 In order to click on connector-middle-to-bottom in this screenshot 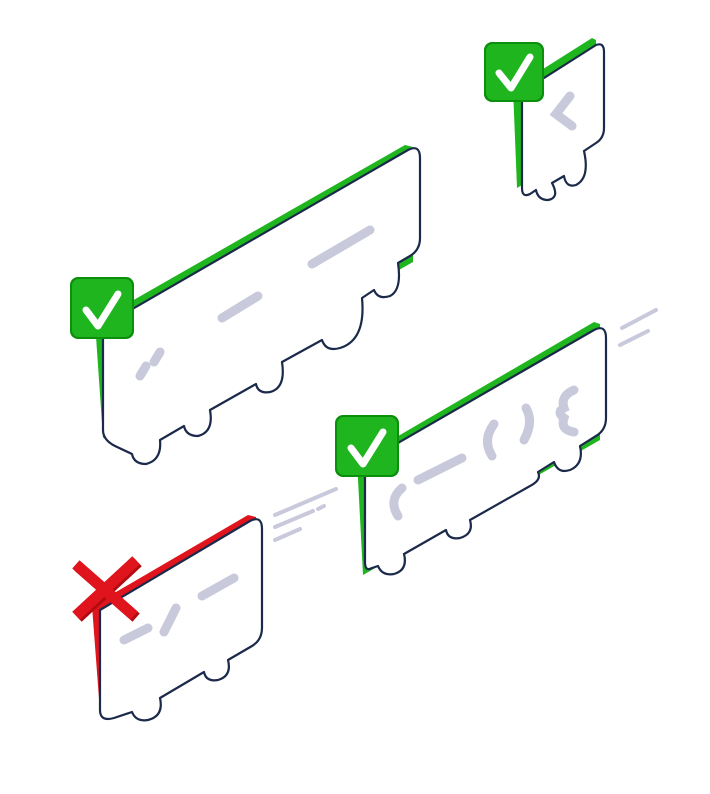, I will do `click(305, 514)`.